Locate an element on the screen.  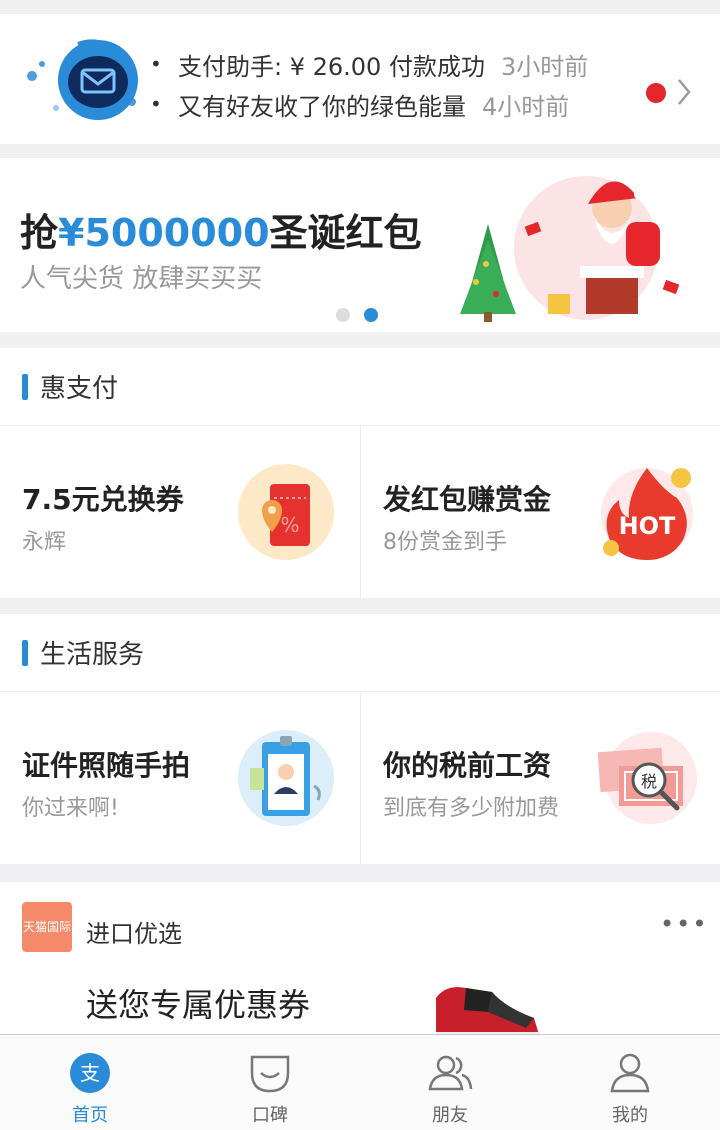
hot-label: HOT is located at coordinates (647, 526).